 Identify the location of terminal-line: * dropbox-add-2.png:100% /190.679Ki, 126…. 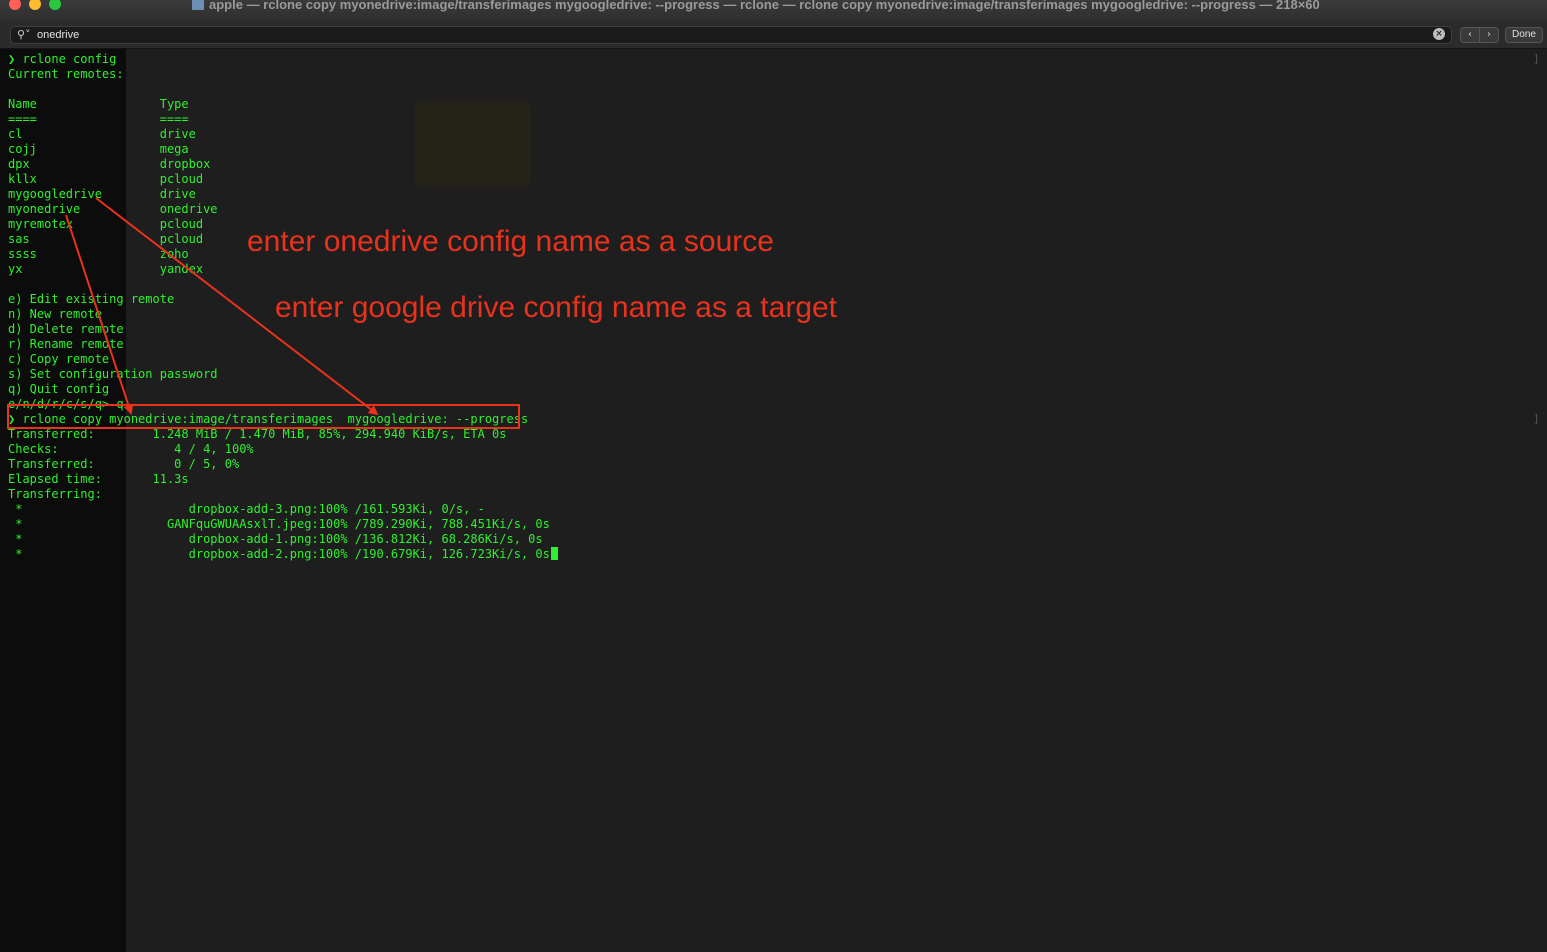
(283, 554).